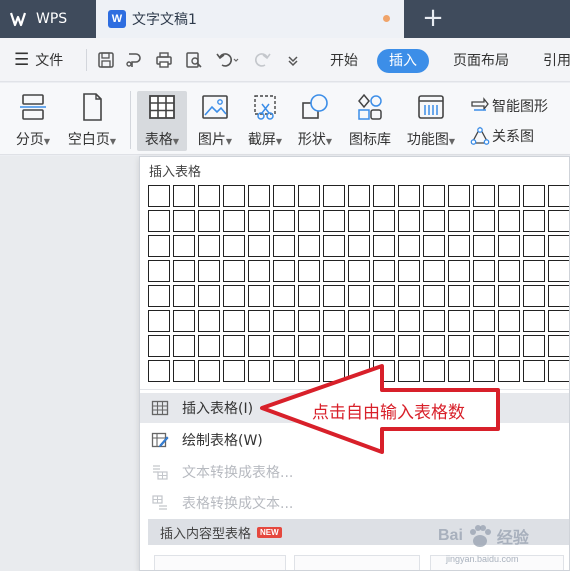 The height and width of the screenshot is (571, 570). What do you see at coordinates (354, 440) in the screenshot?
I see `draw-table-menu-item: 绘制表格(W)` at bounding box center [354, 440].